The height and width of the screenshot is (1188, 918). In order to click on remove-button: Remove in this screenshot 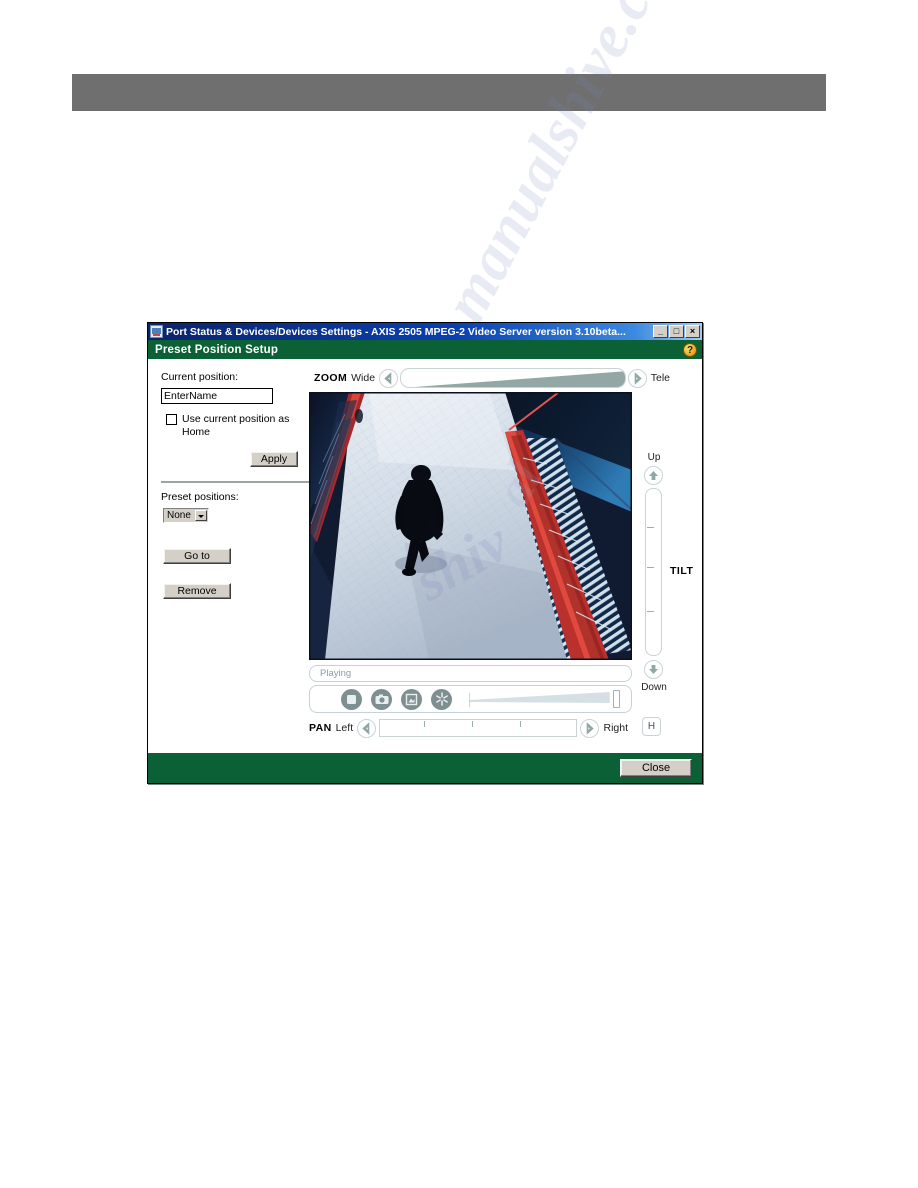, I will do `click(197, 591)`.